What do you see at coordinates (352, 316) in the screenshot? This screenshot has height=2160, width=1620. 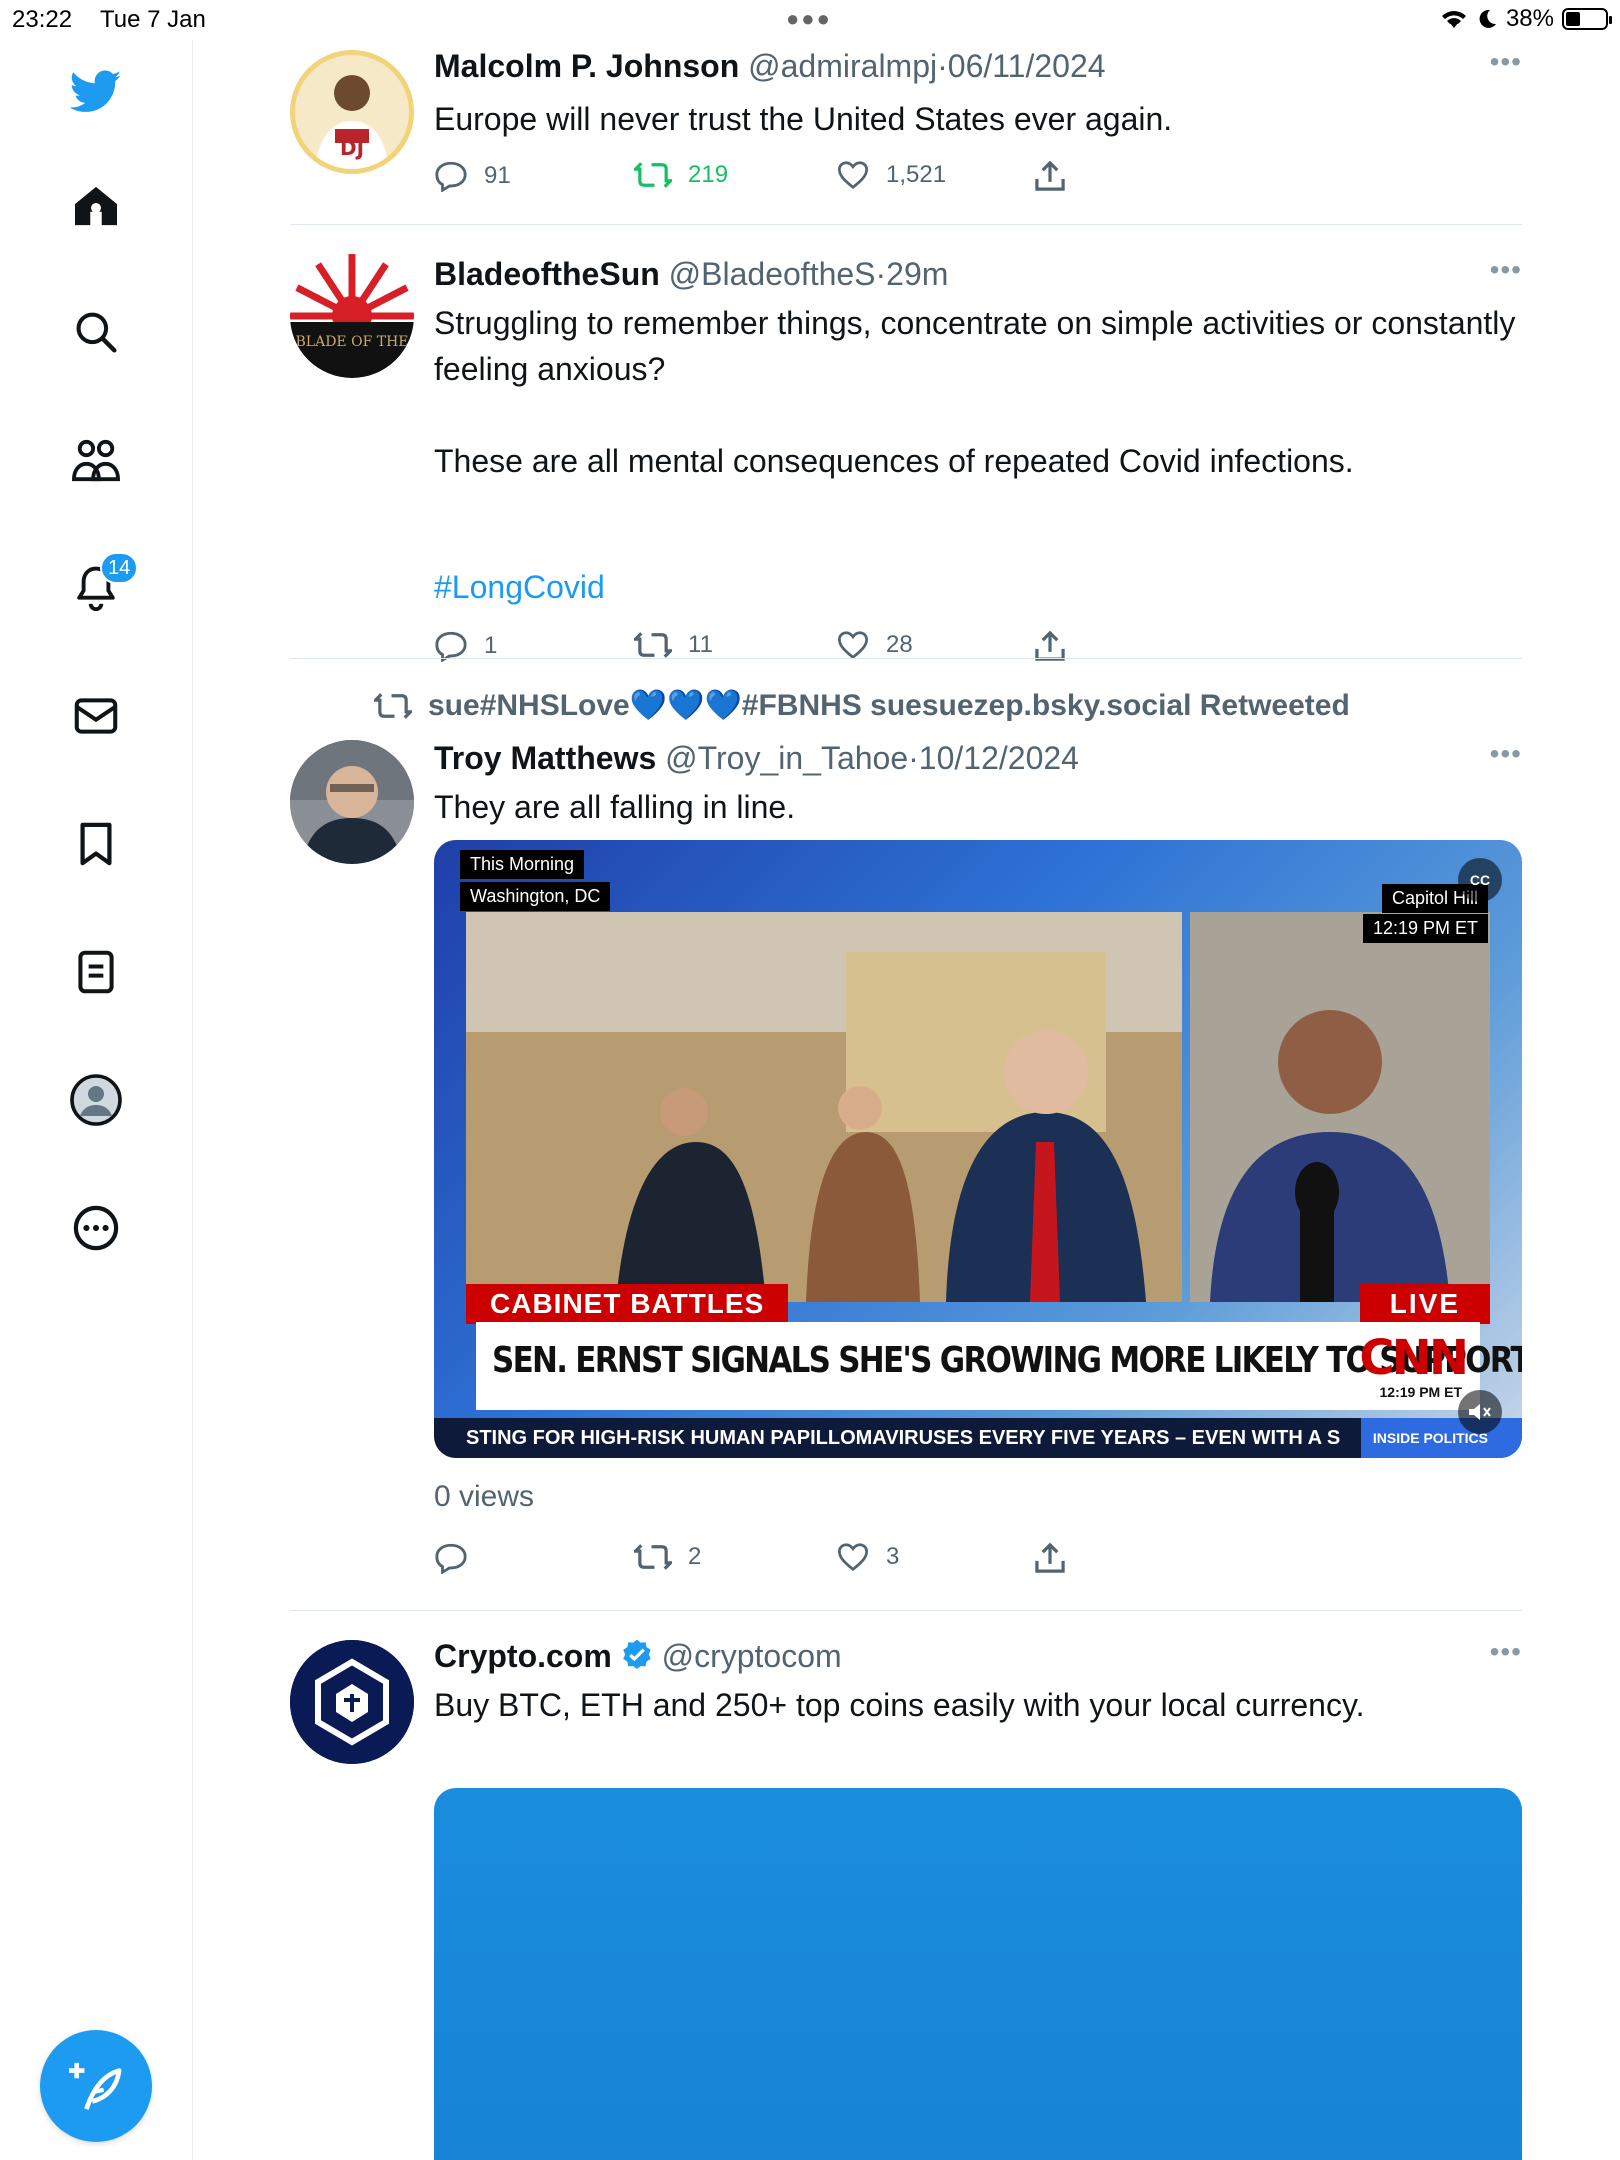 I see `avatar: BLADE OF THE` at bounding box center [352, 316].